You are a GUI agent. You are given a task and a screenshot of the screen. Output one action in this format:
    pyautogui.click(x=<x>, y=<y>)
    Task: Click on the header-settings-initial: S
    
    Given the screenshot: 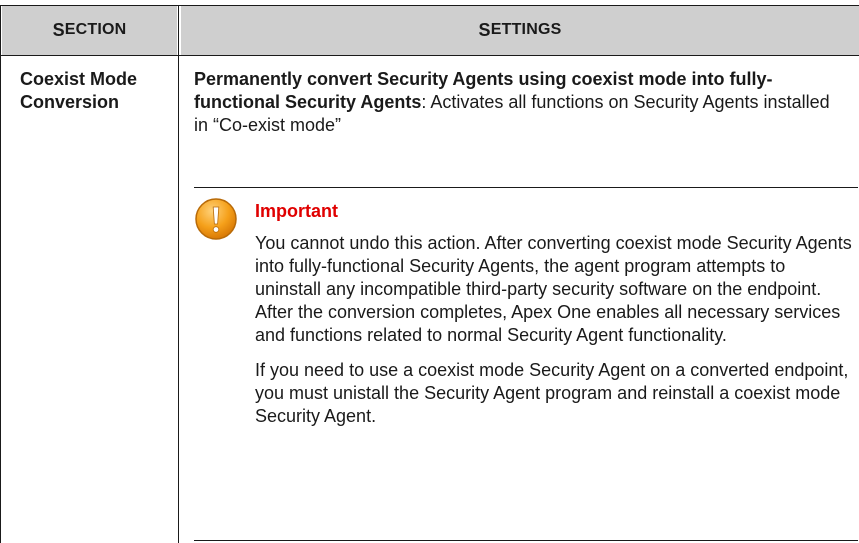 What is the action you would take?
    pyautogui.click(x=484, y=29)
    